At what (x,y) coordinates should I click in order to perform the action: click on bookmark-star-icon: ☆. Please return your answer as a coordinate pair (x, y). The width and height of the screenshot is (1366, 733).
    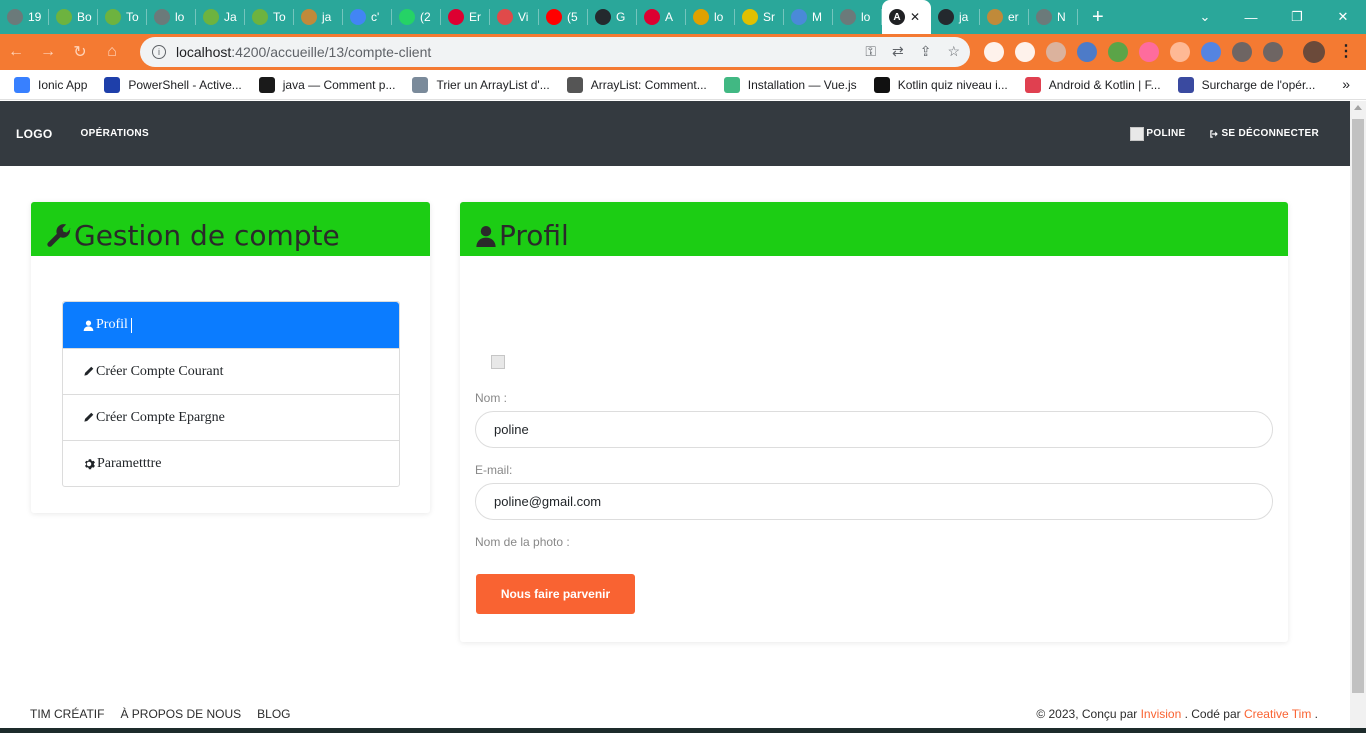
    Looking at the image, I should click on (953, 51).